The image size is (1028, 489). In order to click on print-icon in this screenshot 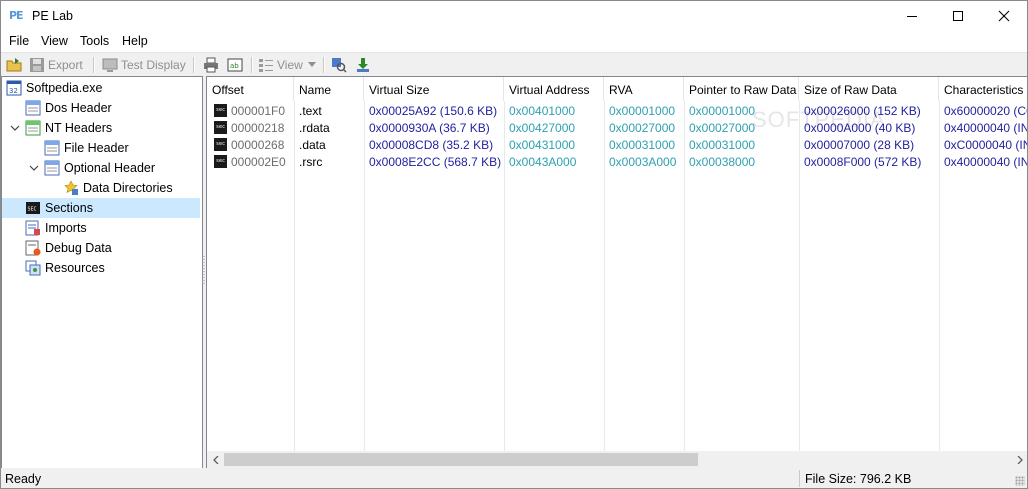, I will do `click(211, 64)`.